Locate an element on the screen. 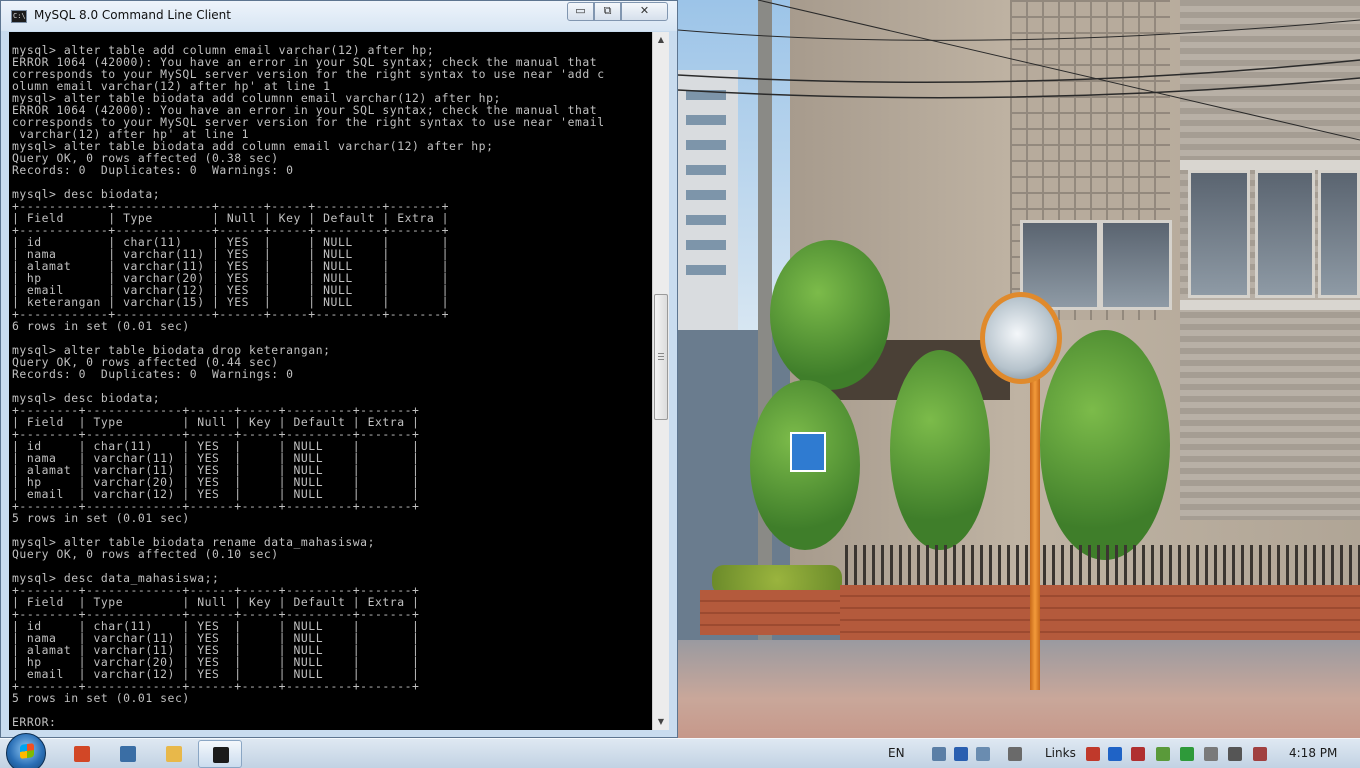  taskbar-button-folder is located at coordinates (174, 754).